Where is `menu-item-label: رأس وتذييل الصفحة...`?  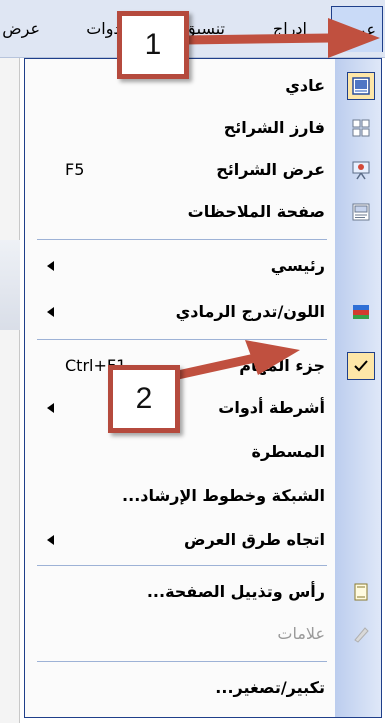 menu-item-label: رأس وتذييل الصفحة... is located at coordinates (235, 591).